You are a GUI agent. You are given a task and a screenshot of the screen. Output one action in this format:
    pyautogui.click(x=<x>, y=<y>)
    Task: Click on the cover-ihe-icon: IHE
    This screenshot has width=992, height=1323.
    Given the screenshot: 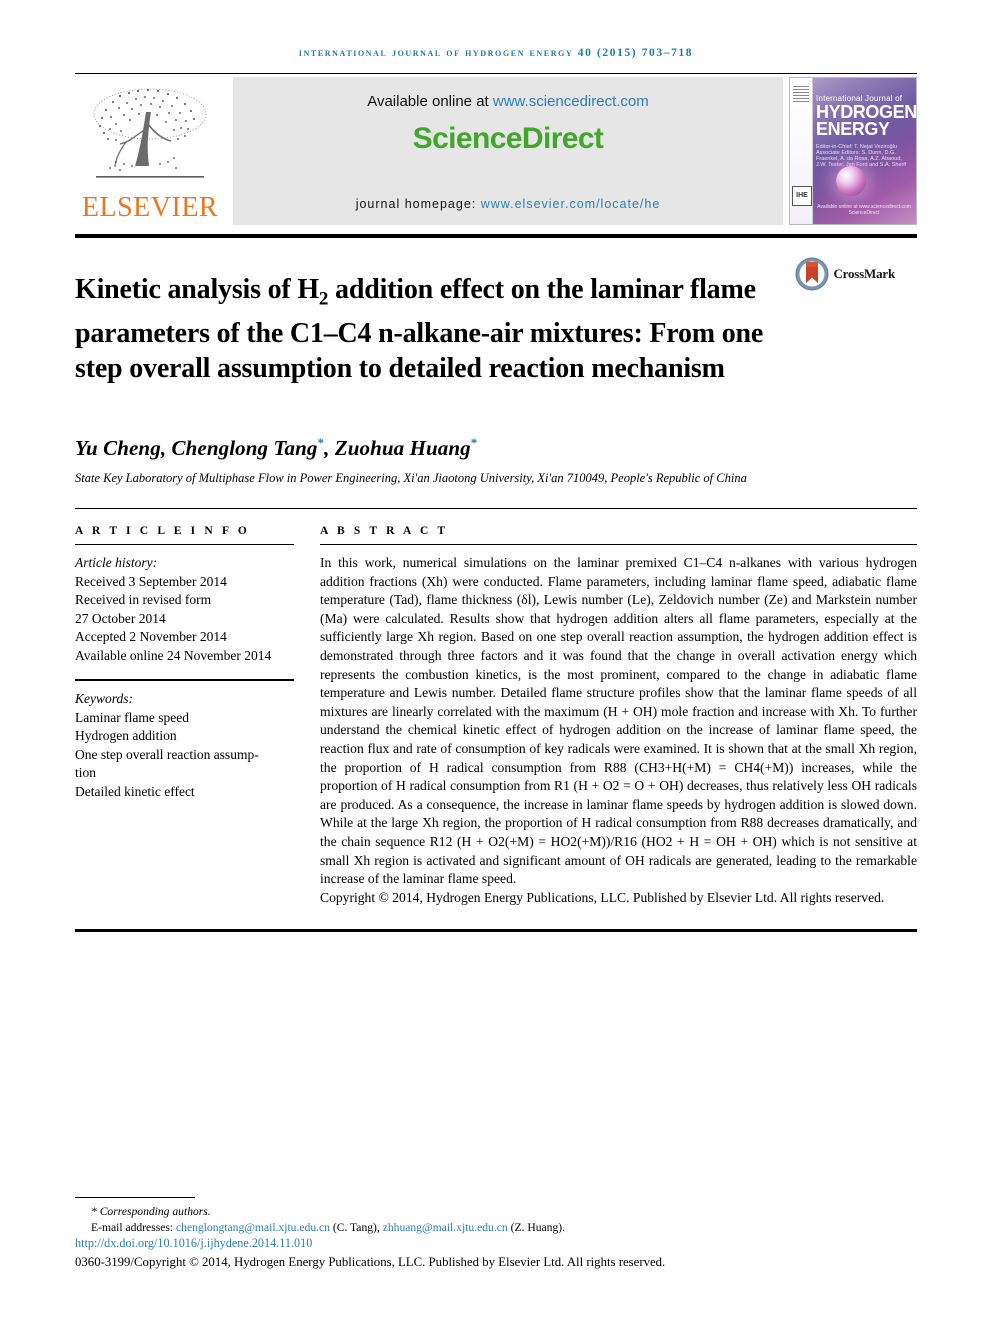 What is the action you would take?
    pyautogui.click(x=802, y=196)
    